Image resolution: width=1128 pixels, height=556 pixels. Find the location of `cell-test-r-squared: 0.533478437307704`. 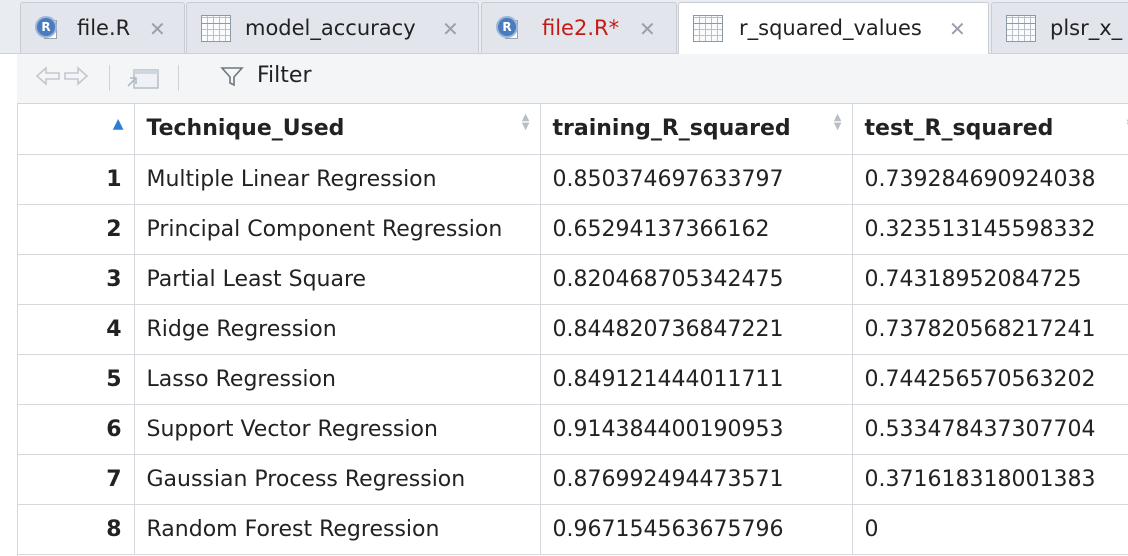

cell-test-r-squared: 0.533478437307704 is located at coordinates (990, 429).